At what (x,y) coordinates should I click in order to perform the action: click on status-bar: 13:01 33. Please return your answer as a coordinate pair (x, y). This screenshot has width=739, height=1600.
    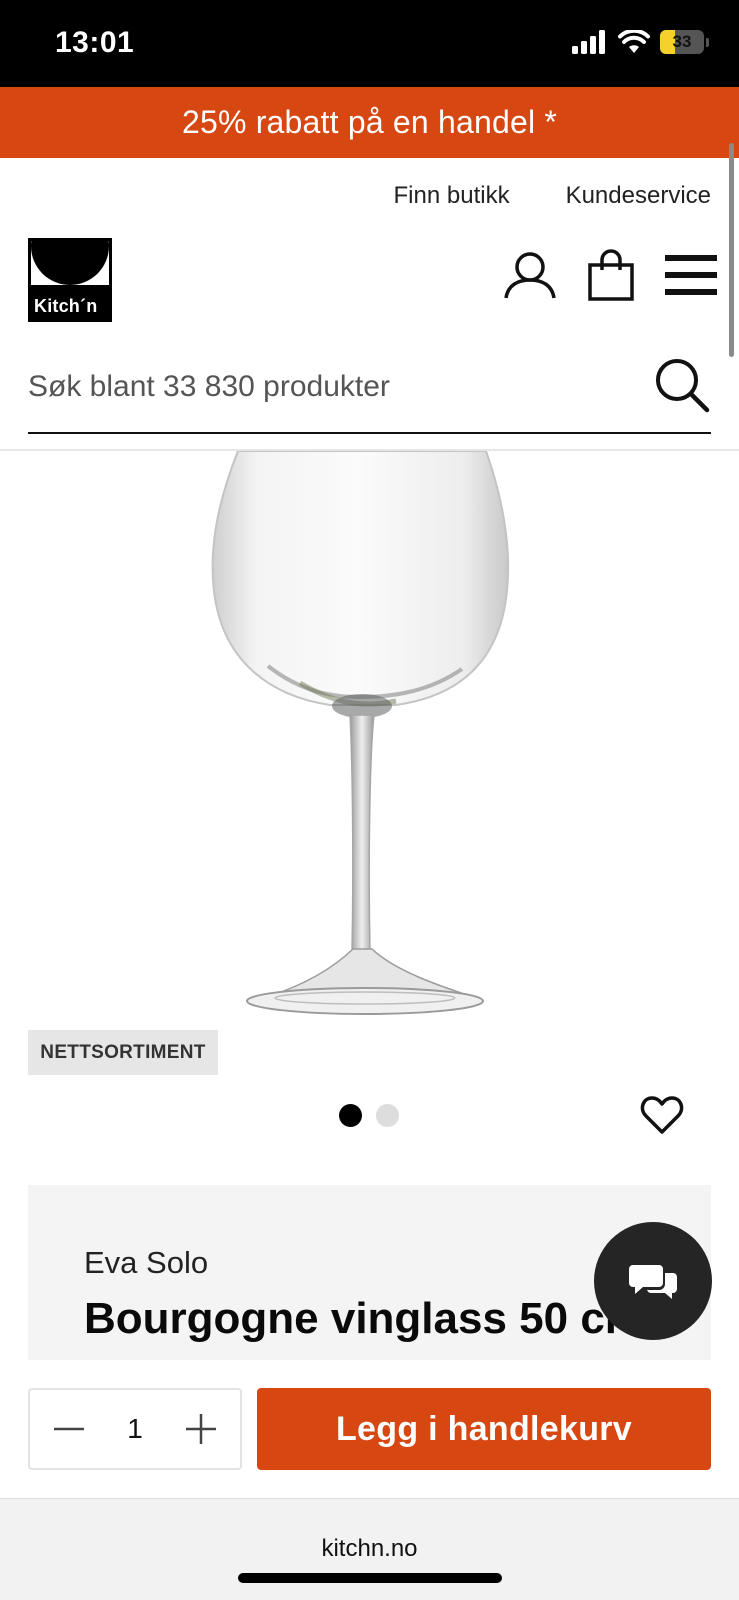
    Looking at the image, I should click on (369, 43).